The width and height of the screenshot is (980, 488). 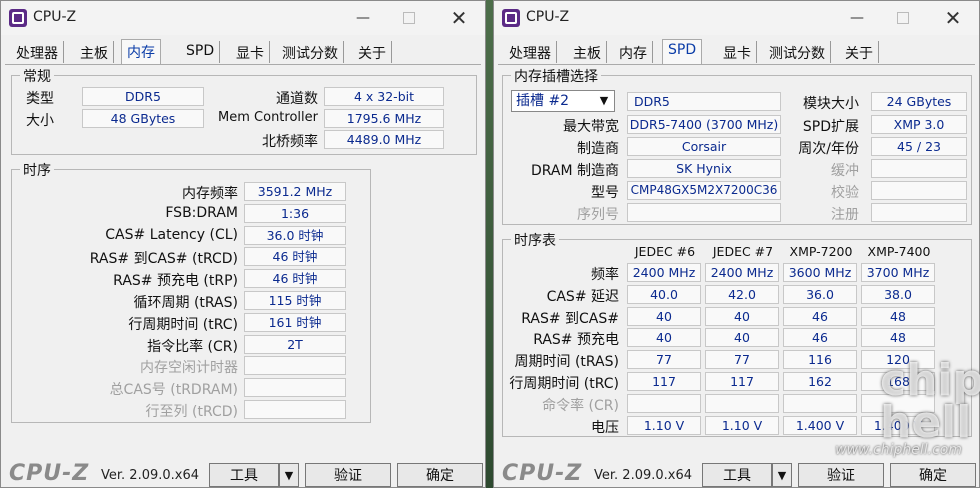 I want to click on timing-table-row-label: RAS# 到CAS#, so click(x=570, y=318).